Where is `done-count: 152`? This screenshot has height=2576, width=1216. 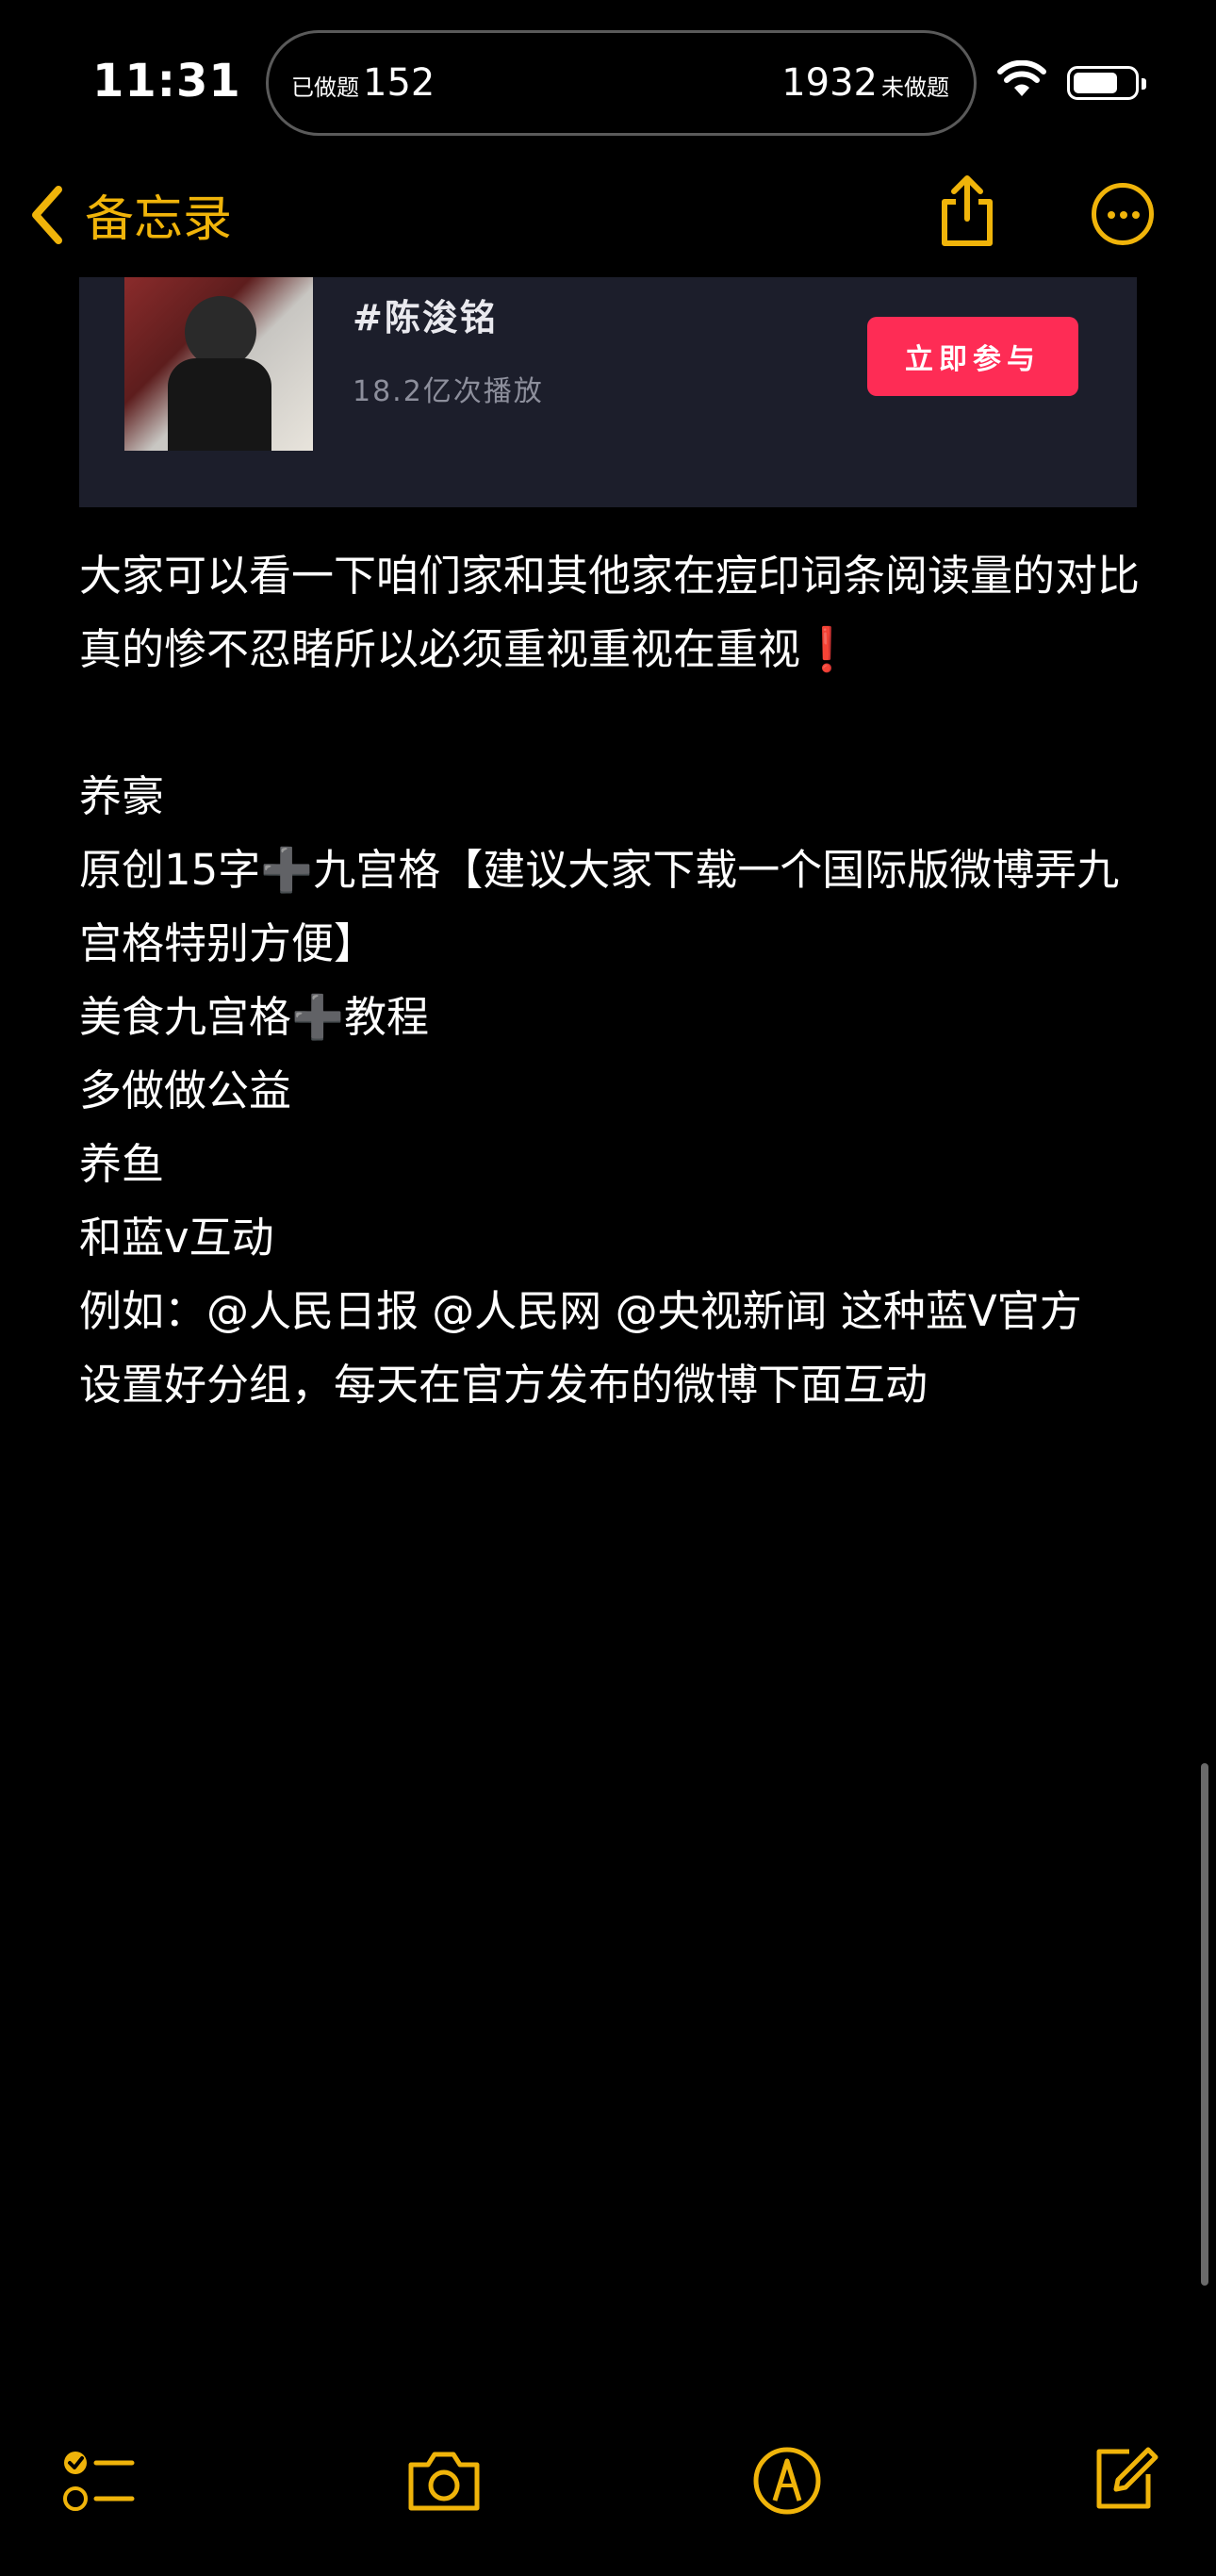 done-count: 152 is located at coordinates (399, 83).